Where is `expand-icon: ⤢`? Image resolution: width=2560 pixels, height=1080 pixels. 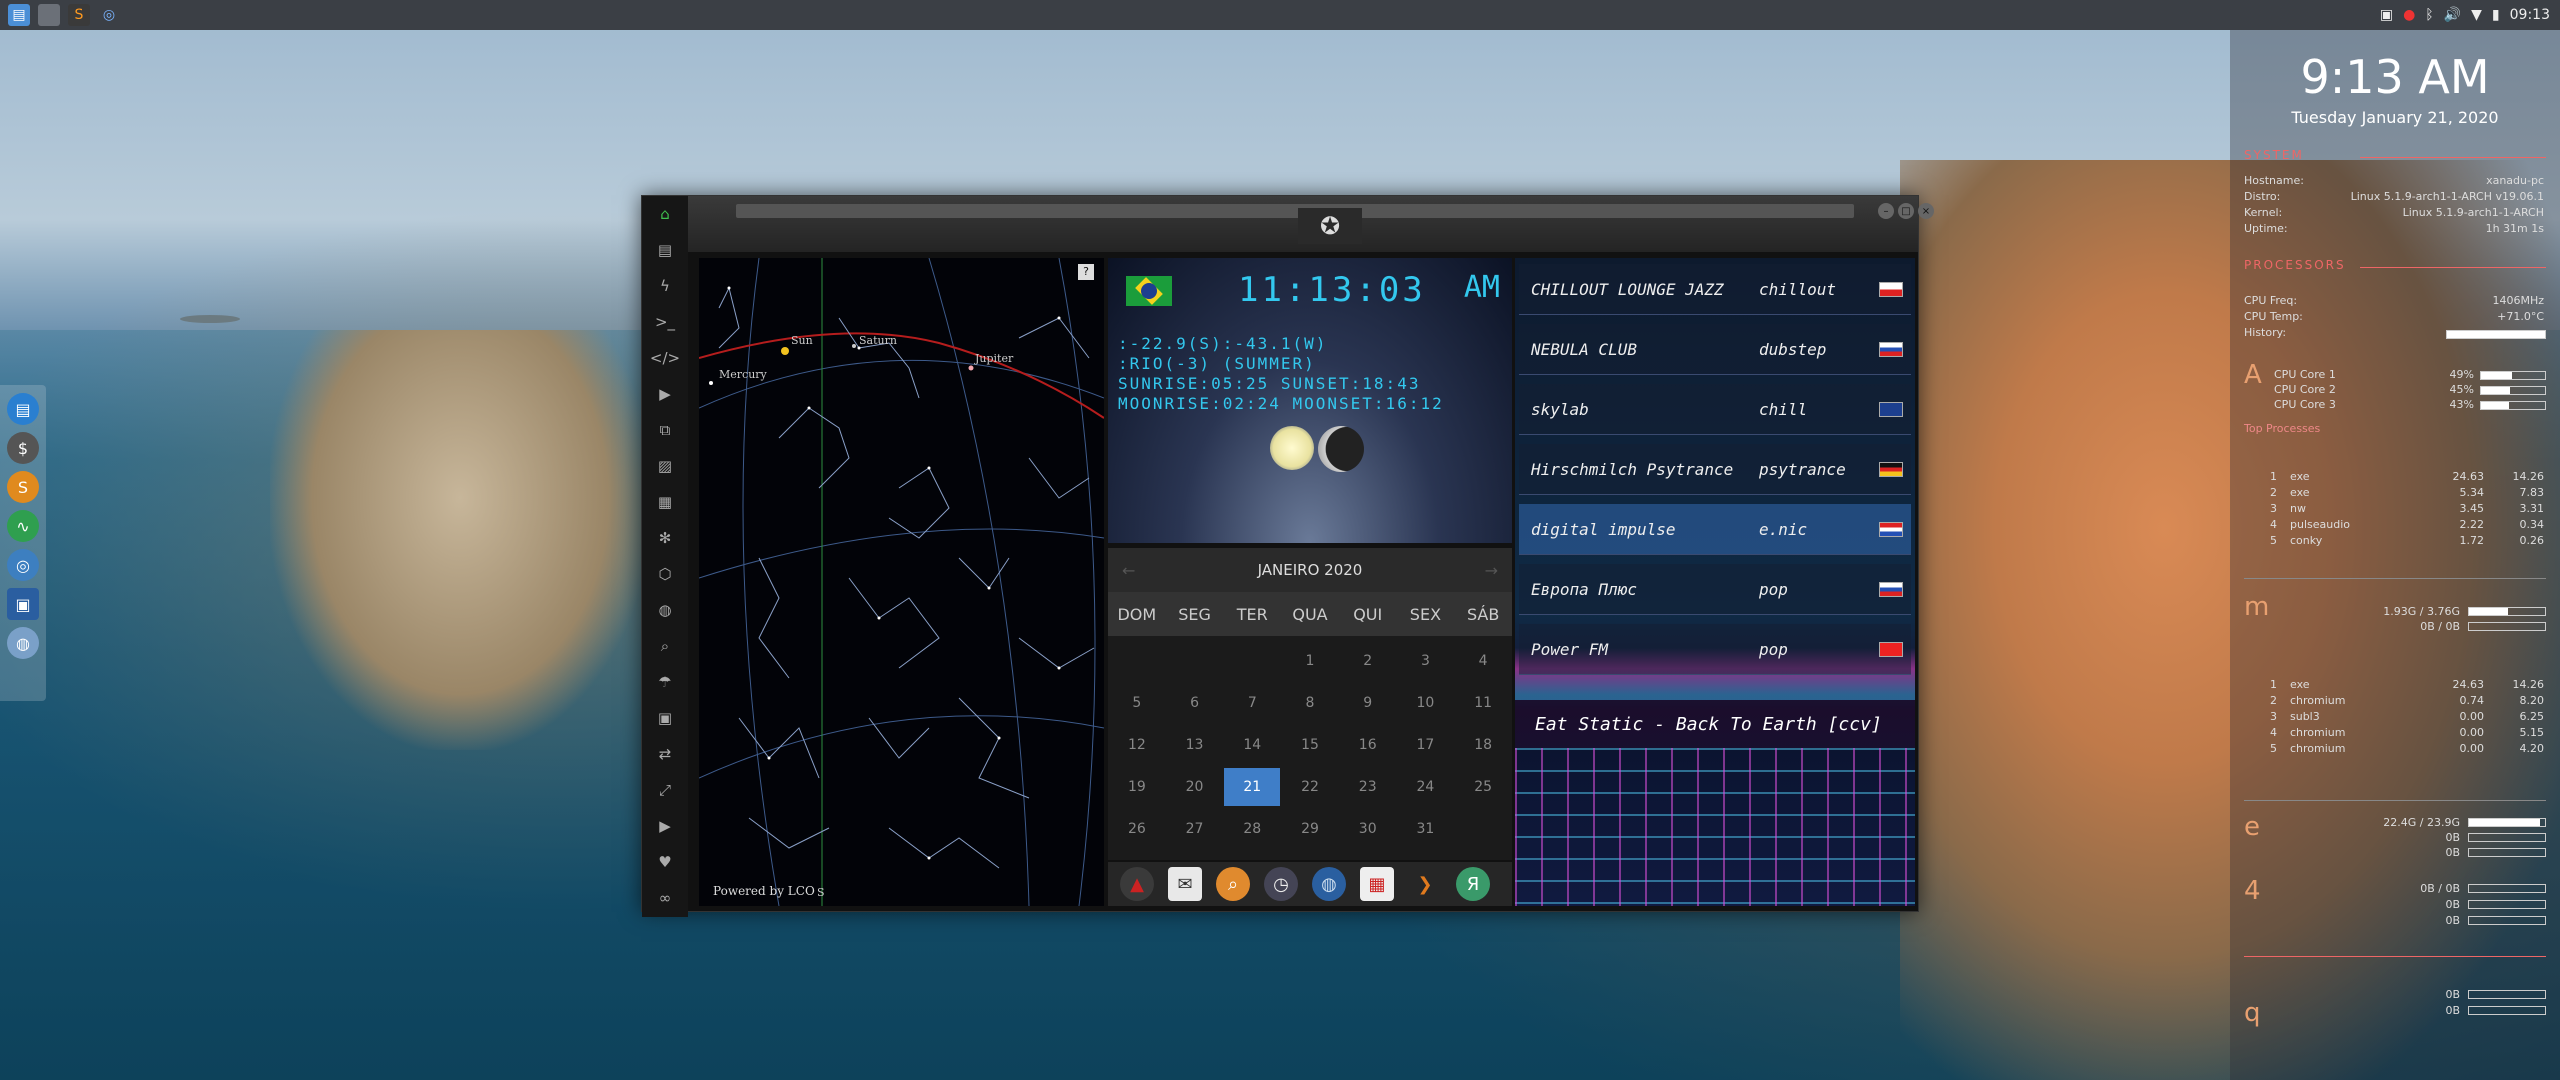
expand-icon: ⤢ is located at coordinates (665, 790).